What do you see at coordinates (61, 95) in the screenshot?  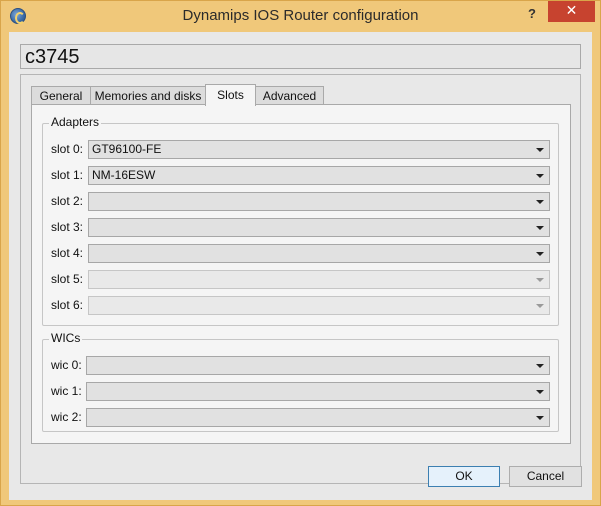 I see `tab-general: General` at bounding box center [61, 95].